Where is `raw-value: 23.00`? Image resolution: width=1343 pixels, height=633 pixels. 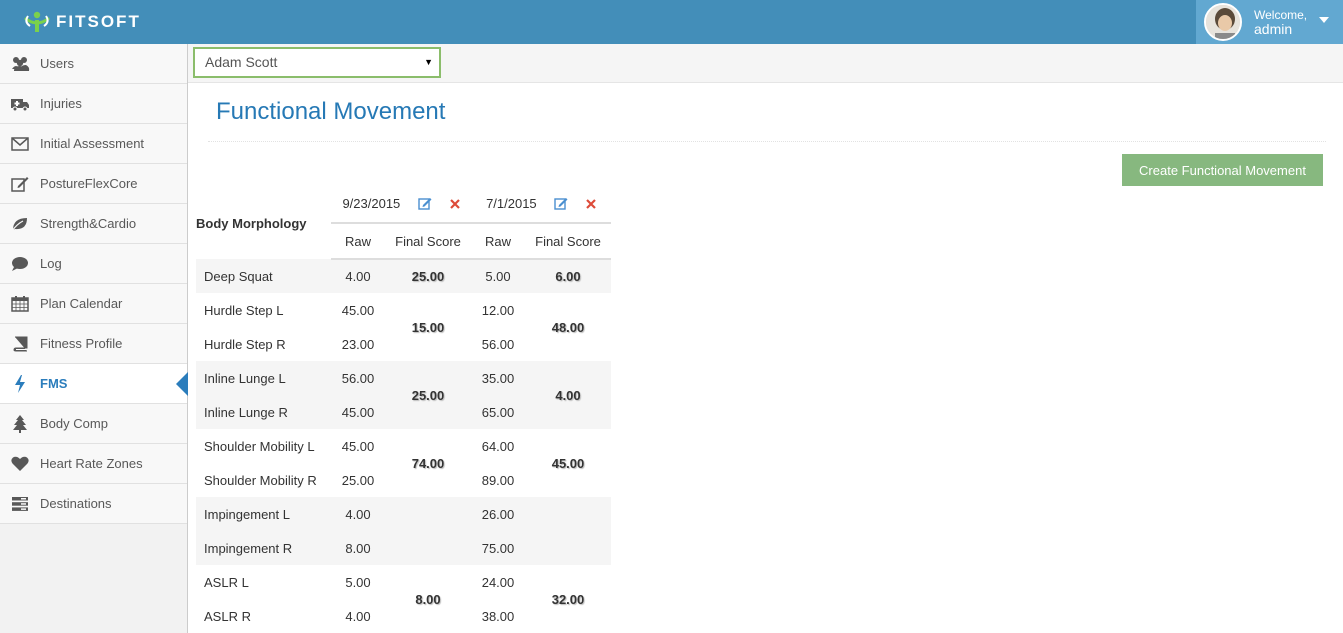
raw-value: 23.00 is located at coordinates (358, 344).